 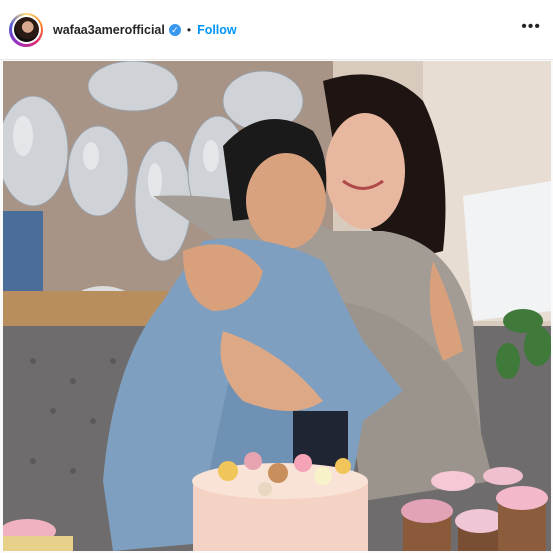 What do you see at coordinates (276, 30) in the screenshot?
I see `post-header: wafaa3amerofficial ✓ • Follow •••` at bounding box center [276, 30].